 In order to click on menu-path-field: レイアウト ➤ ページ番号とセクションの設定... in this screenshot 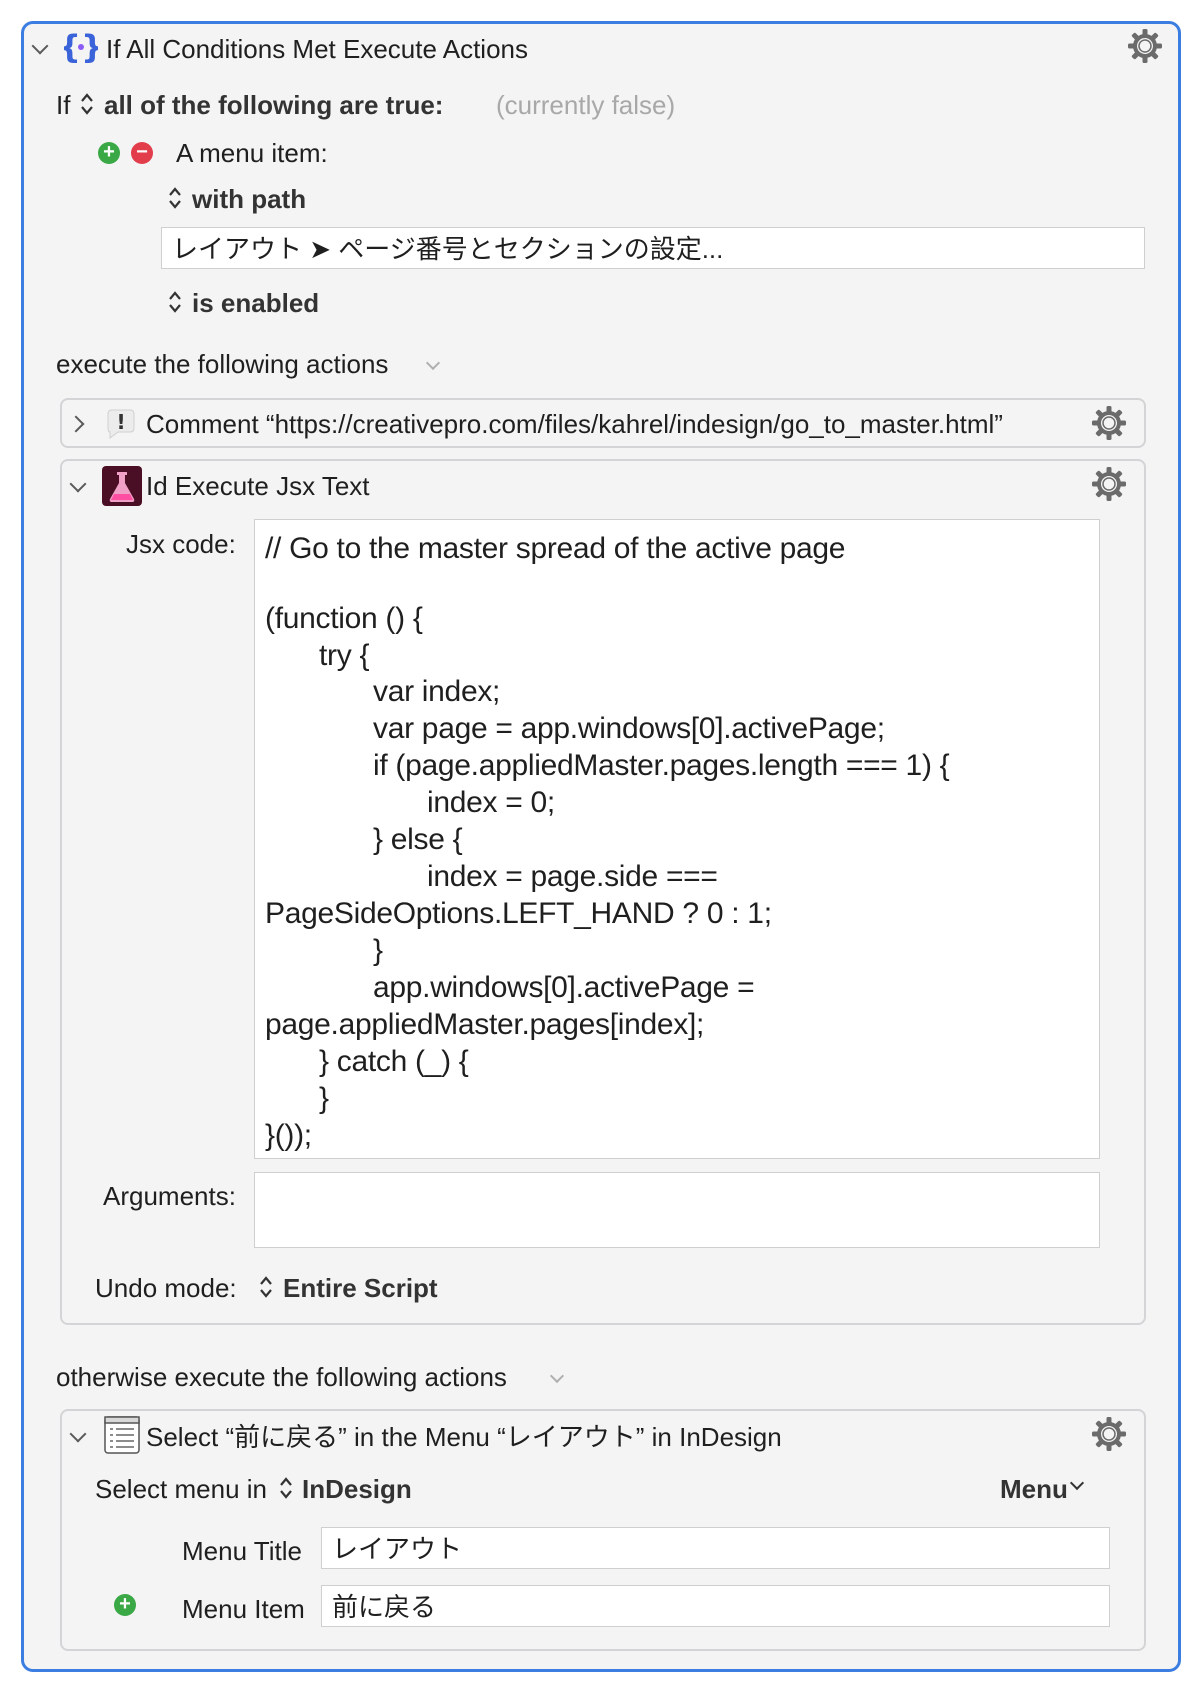, I will do `click(653, 248)`.